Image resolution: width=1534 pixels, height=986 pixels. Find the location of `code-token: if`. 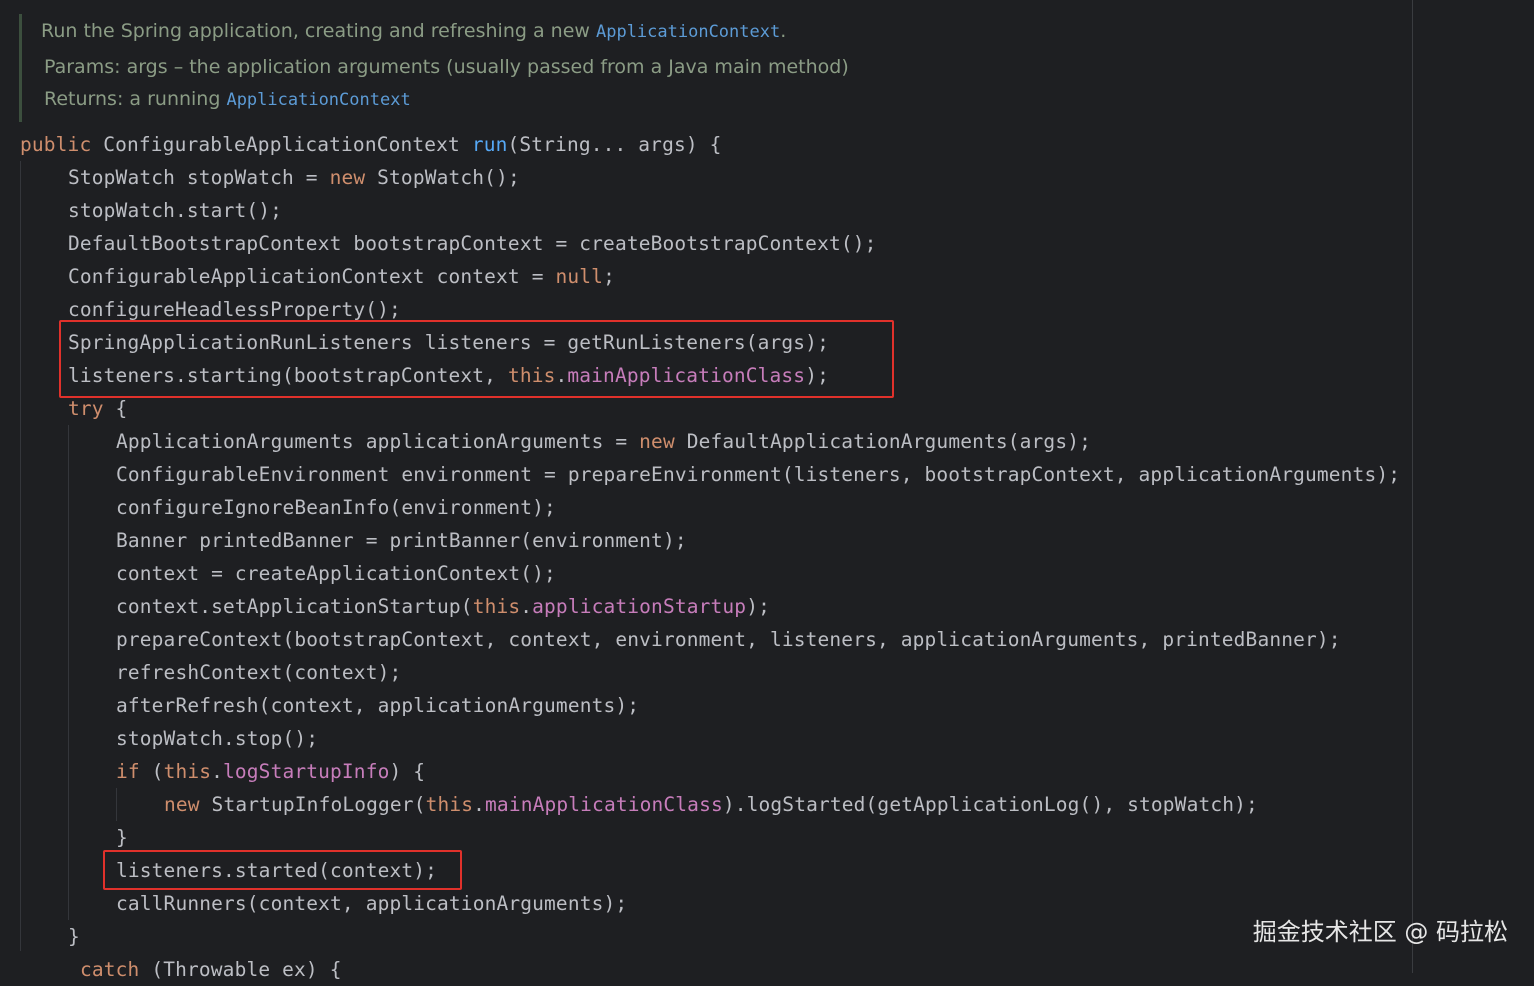

code-token: if is located at coordinates (128, 771).